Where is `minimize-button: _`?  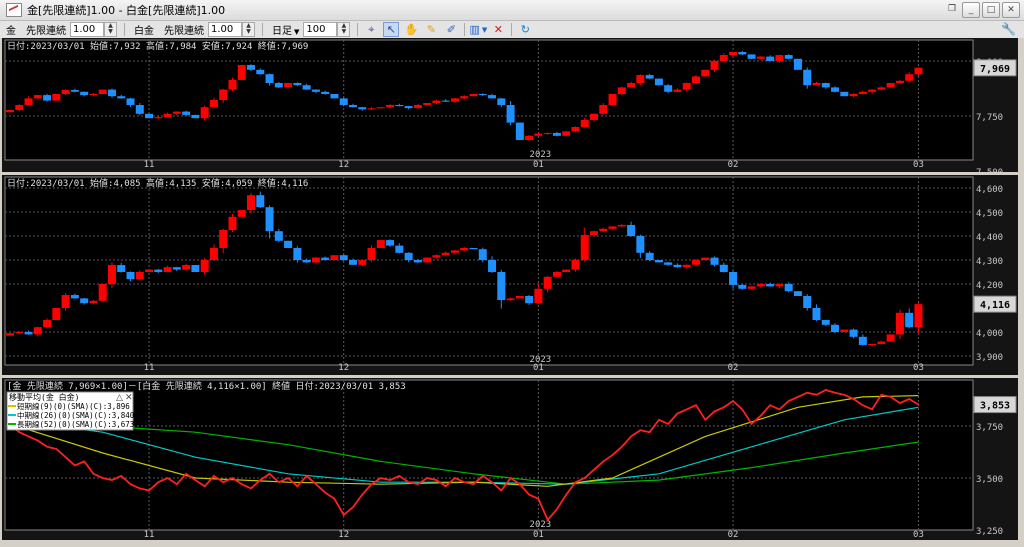 minimize-button: _ is located at coordinates (971, 10).